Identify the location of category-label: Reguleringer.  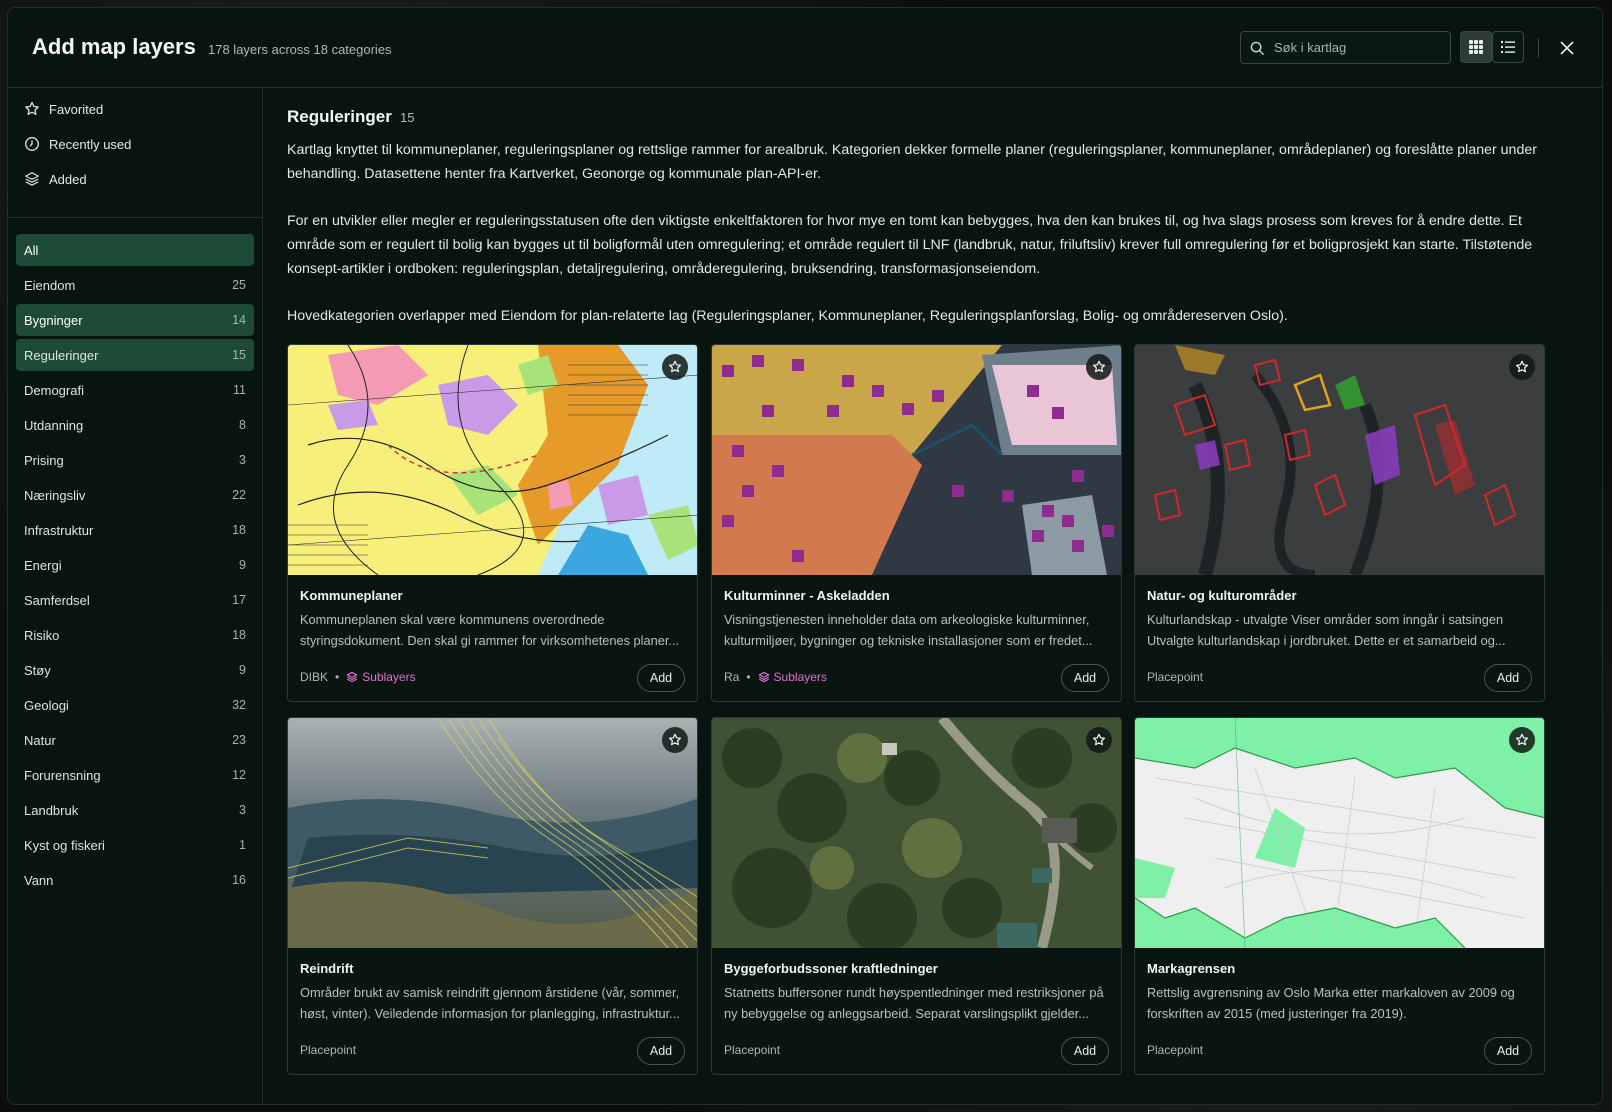
(61, 355).